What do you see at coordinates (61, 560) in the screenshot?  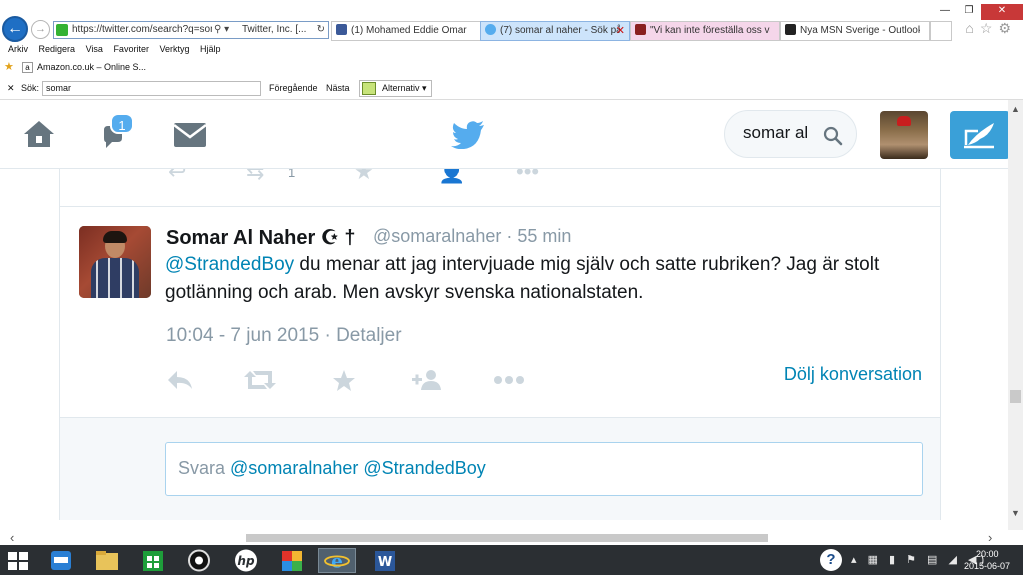 I see `taskbar-app-icon` at bounding box center [61, 560].